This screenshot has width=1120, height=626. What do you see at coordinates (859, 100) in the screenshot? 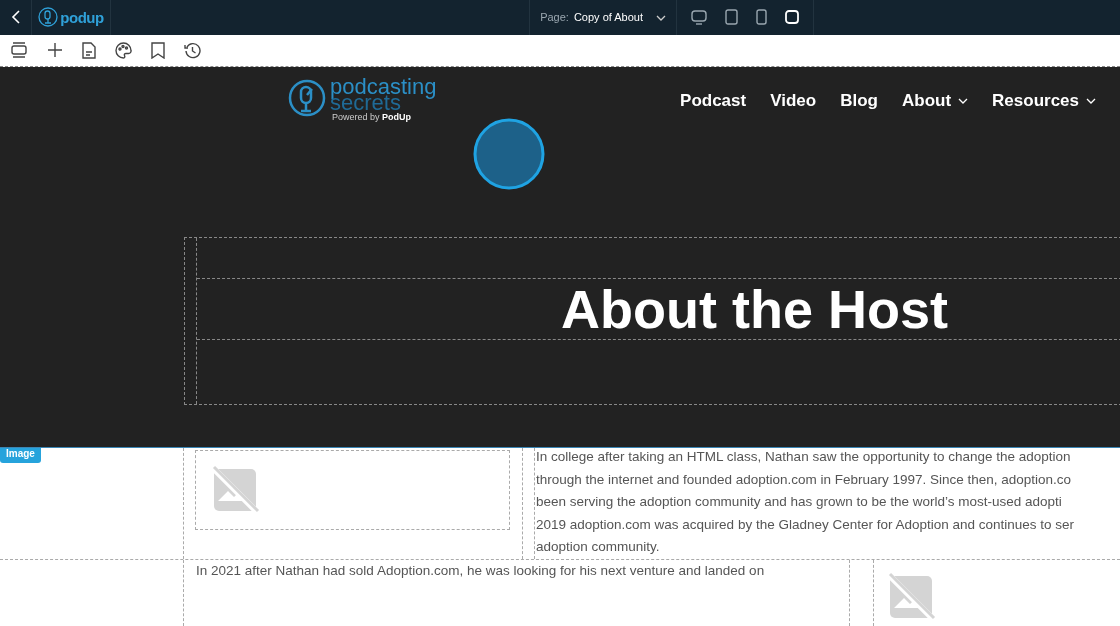
I see `nav-link: Blog` at bounding box center [859, 100].